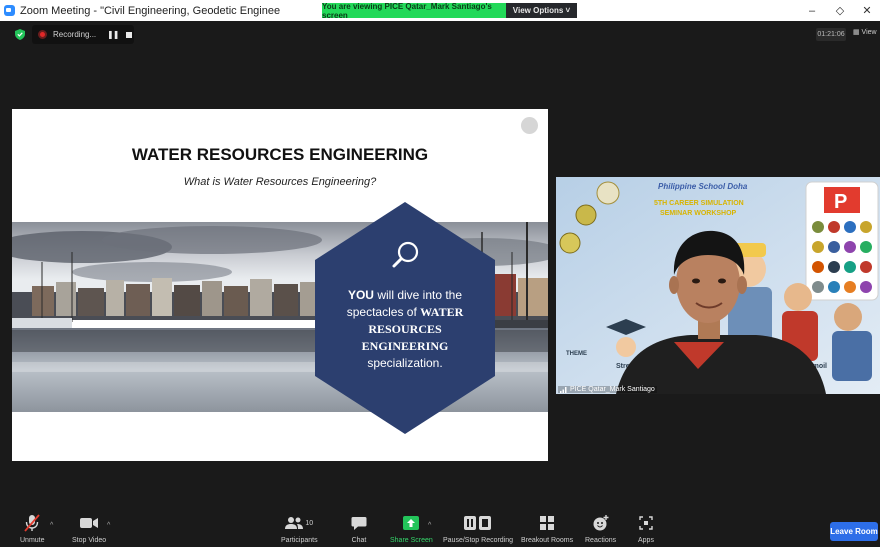 Image resolution: width=880 pixels, height=547 pixels. Describe the element at coordinates (529, 125) in the screenshot. I see `slide-corner-icon` at that location.